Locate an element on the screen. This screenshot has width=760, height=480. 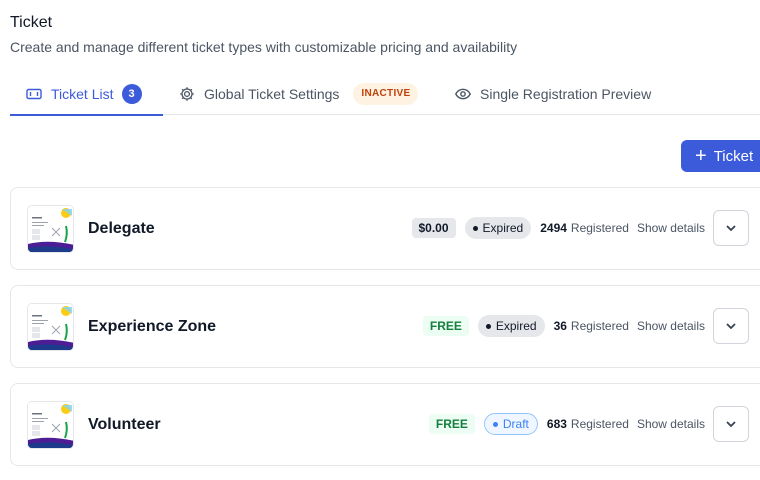
registered-number: 2494 is located at coordinates (553, 228).